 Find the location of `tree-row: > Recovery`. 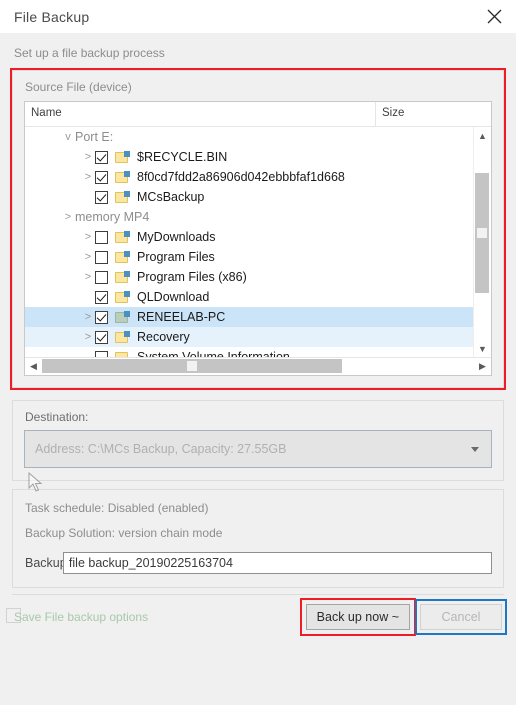

tree-row: > Recovery is located at coordinates (249, 337).